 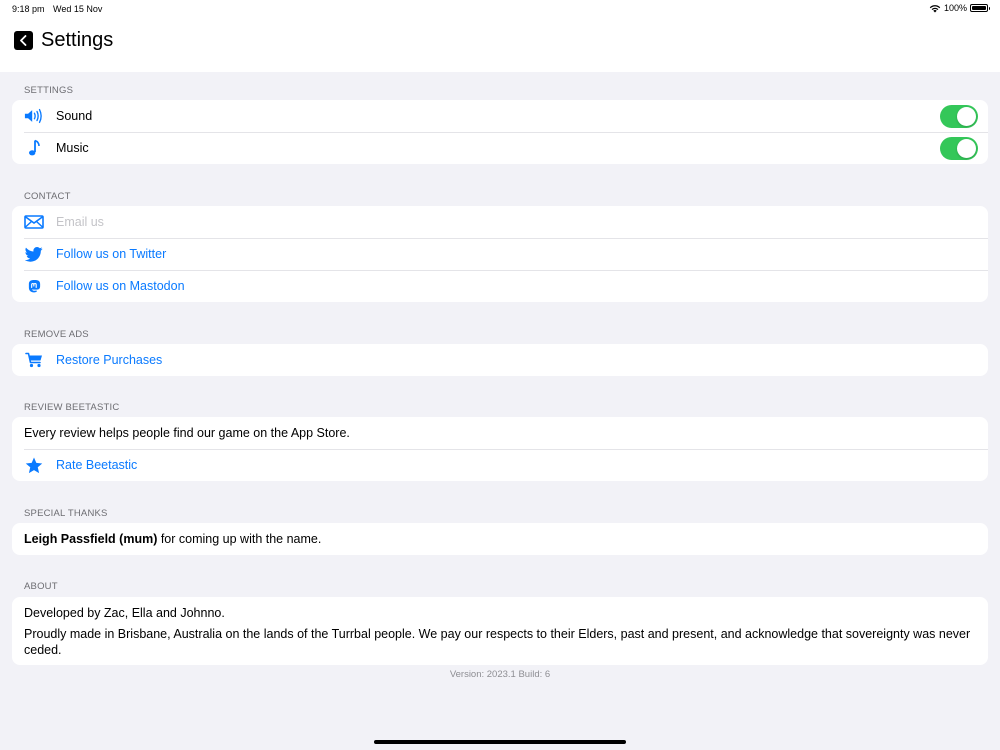 What do you see at coordinates (500, 742) in the screenshot?
I see `home-indicator` at bounding box center [500, 742].